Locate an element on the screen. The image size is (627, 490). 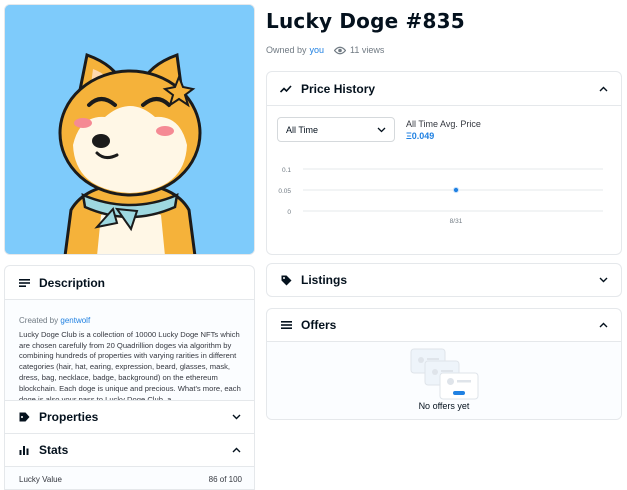
text-lines-icon is located at coordinates (24, 283).